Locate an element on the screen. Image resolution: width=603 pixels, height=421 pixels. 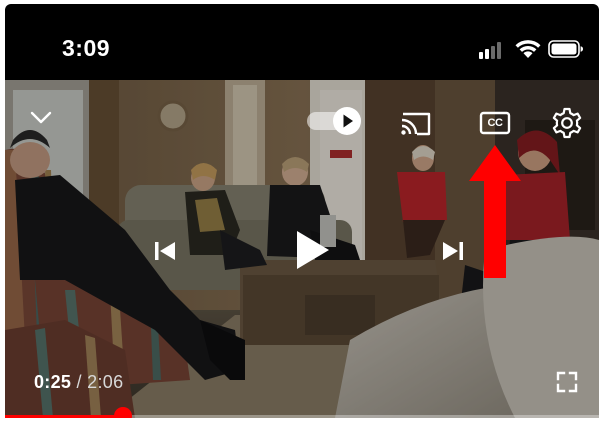
cast-icon is located at coordinates (416, 123).